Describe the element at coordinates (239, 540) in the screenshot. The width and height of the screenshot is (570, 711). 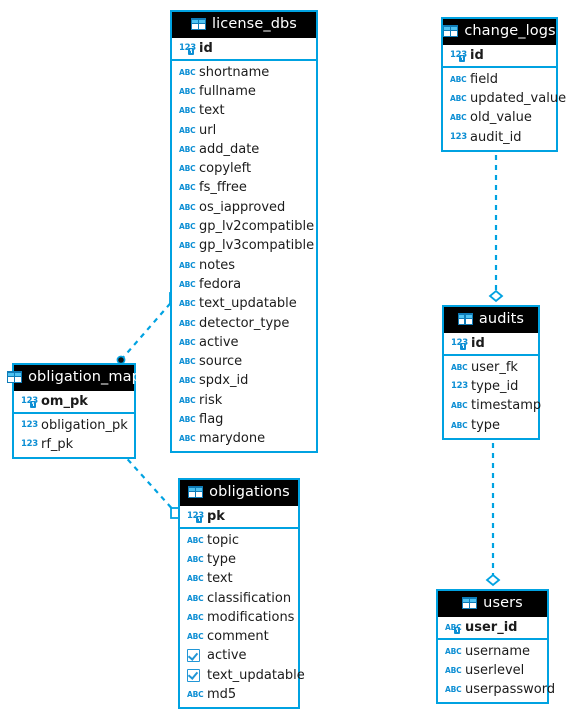
I see `column-row: ABC topic` at that location.